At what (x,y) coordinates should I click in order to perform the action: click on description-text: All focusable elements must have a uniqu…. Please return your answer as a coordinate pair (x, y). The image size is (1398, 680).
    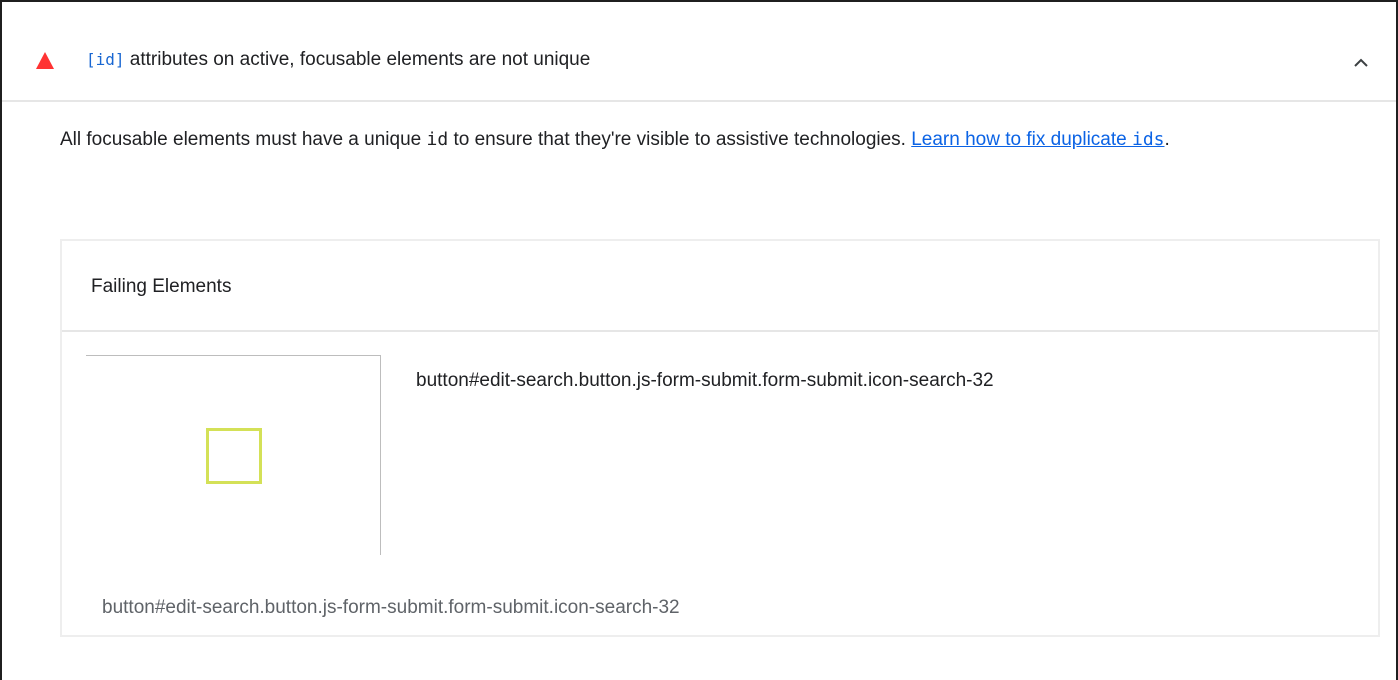
    Looking at the image, I should click on (243, 139).